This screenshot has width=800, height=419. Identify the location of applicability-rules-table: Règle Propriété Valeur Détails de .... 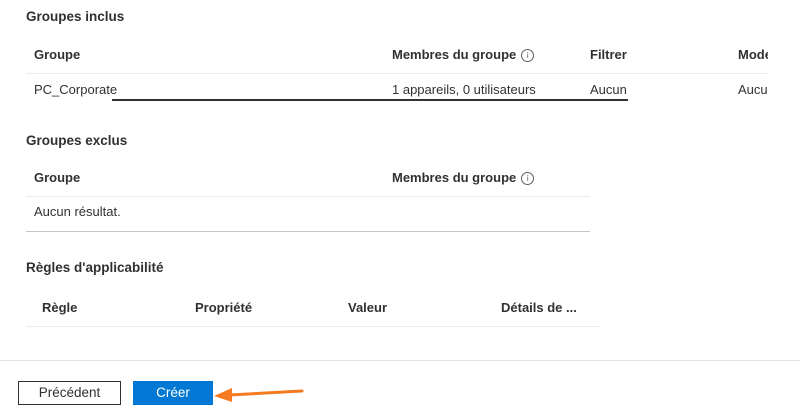
(313, 309).